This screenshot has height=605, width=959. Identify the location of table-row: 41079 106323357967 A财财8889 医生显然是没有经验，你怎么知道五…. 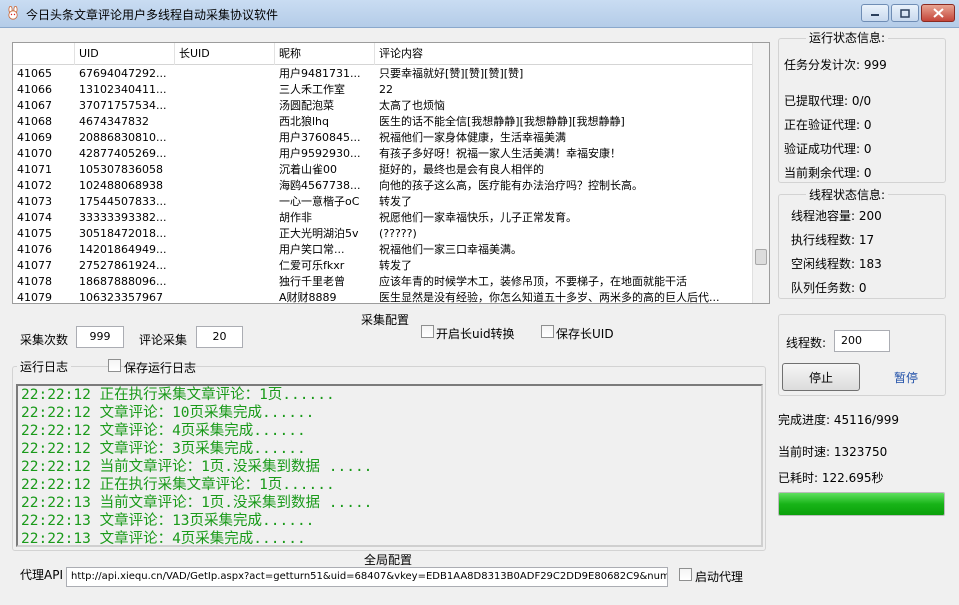
(383, 297).